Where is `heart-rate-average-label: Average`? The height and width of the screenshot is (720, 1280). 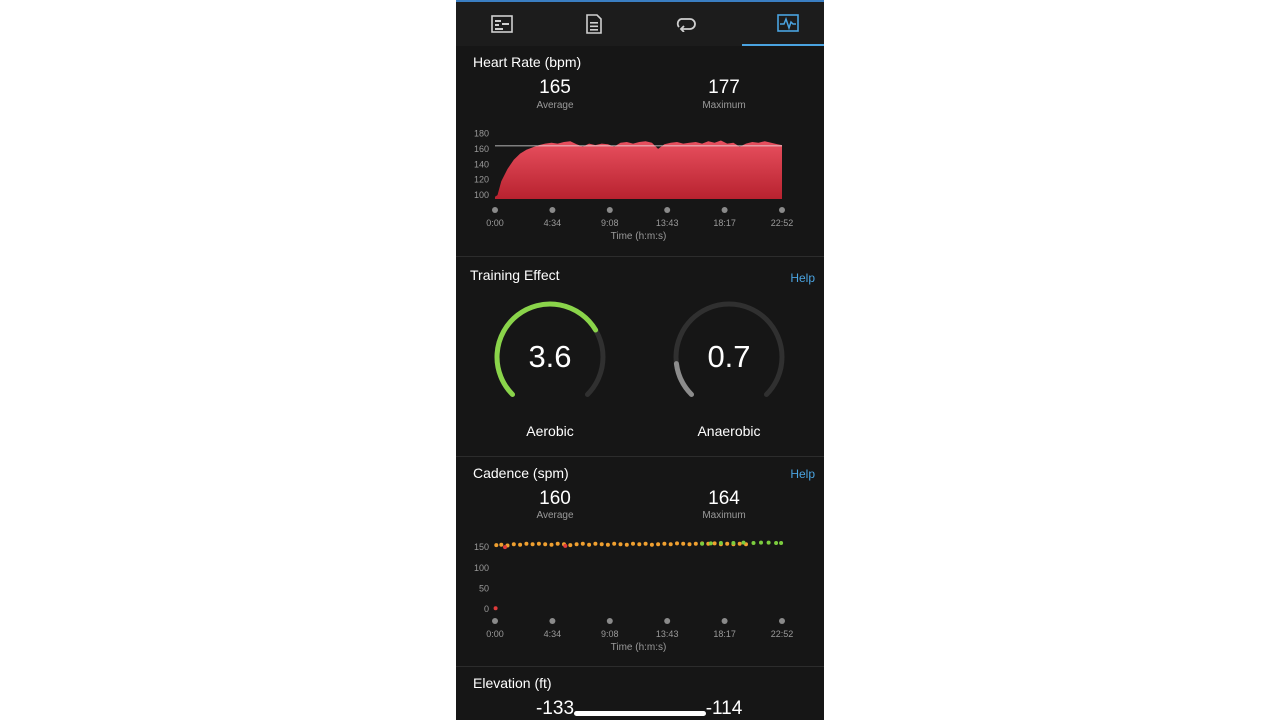
heart-rate-average-label: Average is located at coordinates (555, 105).